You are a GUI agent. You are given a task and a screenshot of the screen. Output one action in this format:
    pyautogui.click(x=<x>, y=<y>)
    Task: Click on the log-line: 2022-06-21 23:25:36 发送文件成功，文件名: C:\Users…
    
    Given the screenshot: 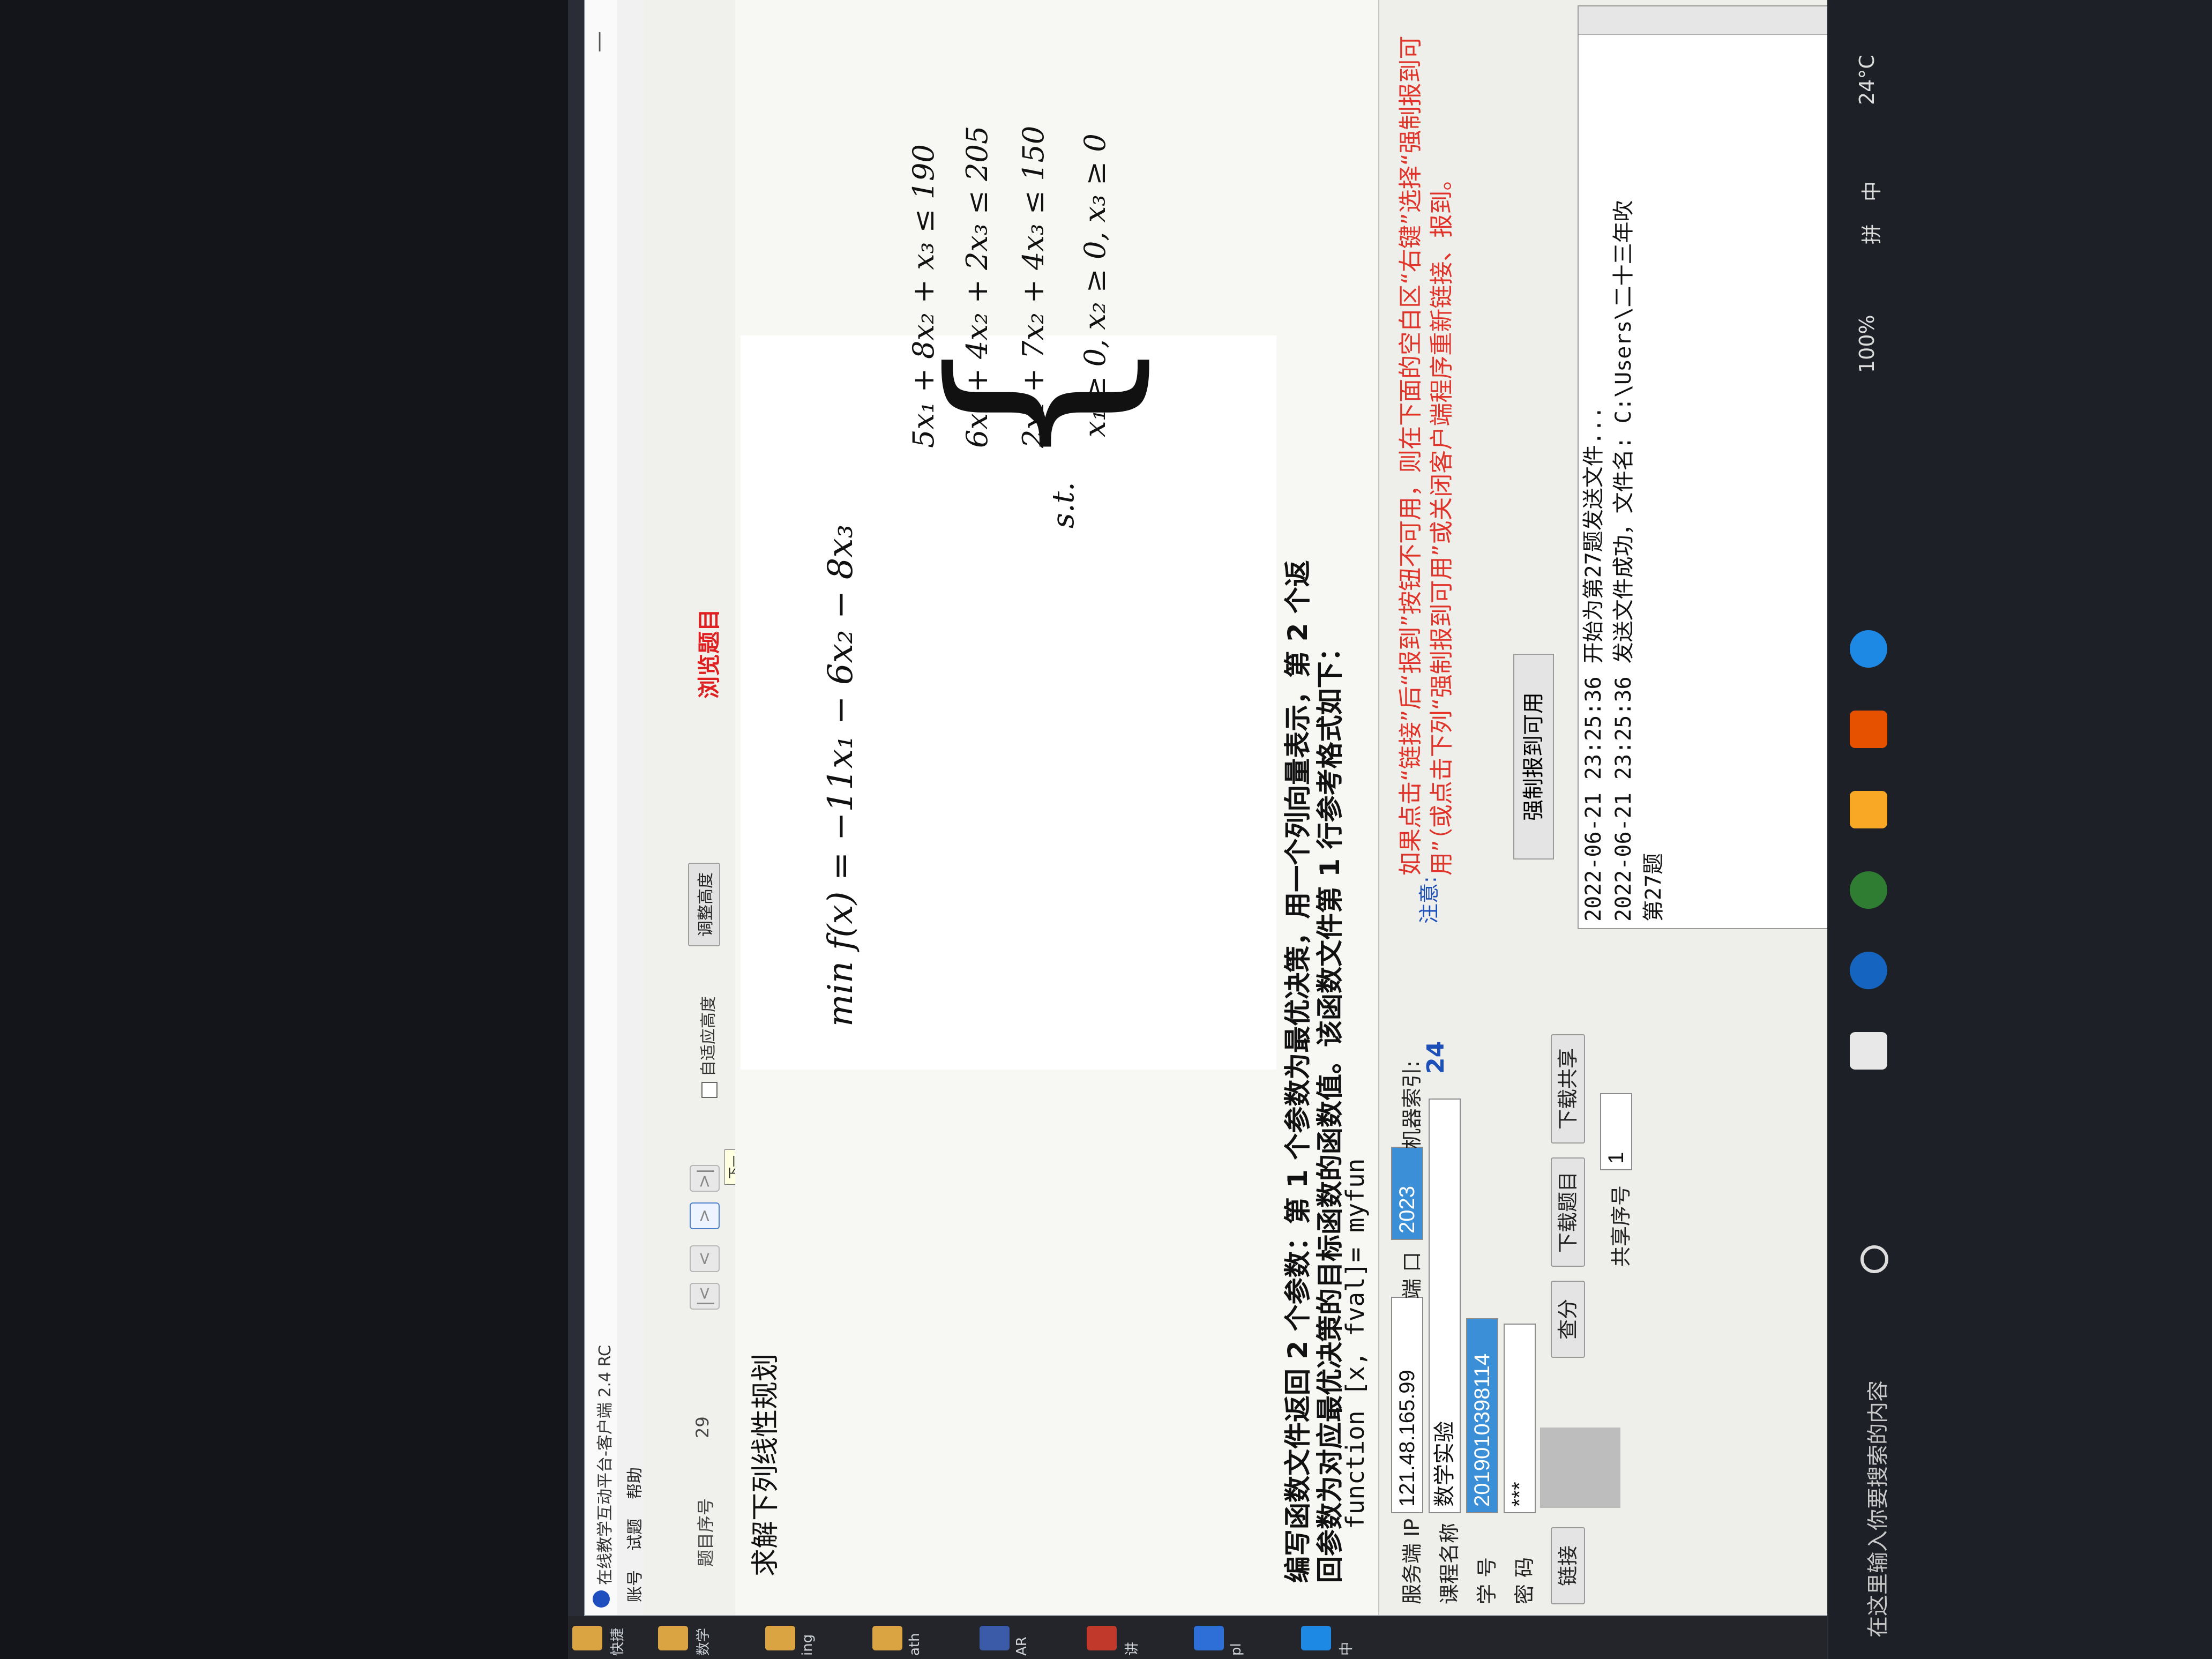 What is the action you would take?
    pyautogui.click(x=1623, y=561)
    